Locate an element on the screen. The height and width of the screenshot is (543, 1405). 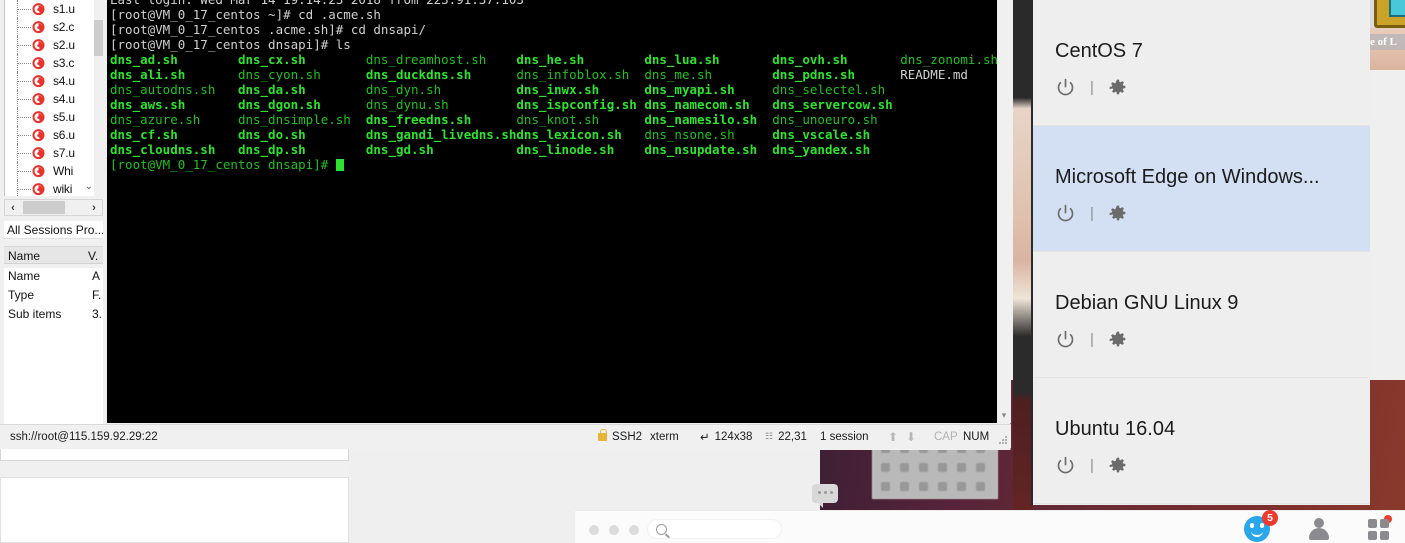
chat-icon-mouth is located at coordinates (1257, 534).